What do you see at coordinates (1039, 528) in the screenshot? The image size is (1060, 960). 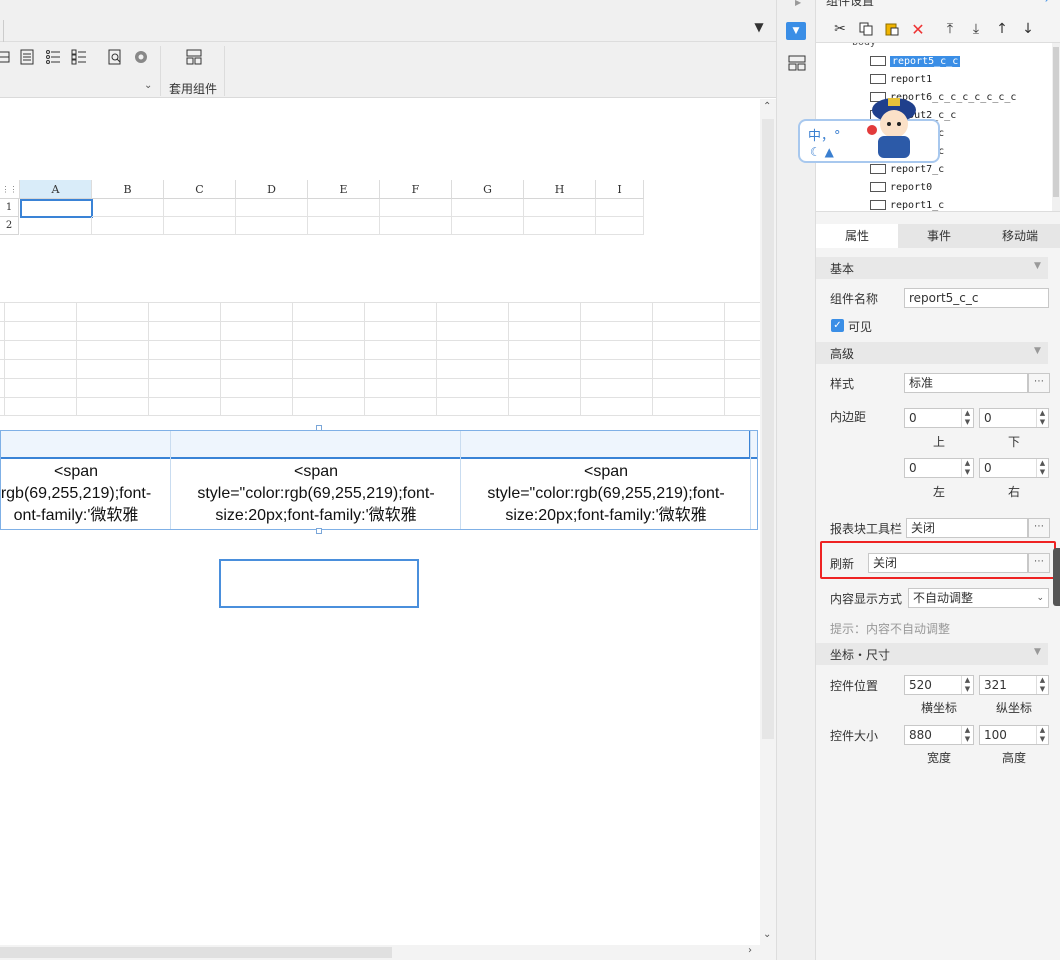 I see `report-toolbar-more-button: ⋯` at bounding box center [1039, 528].